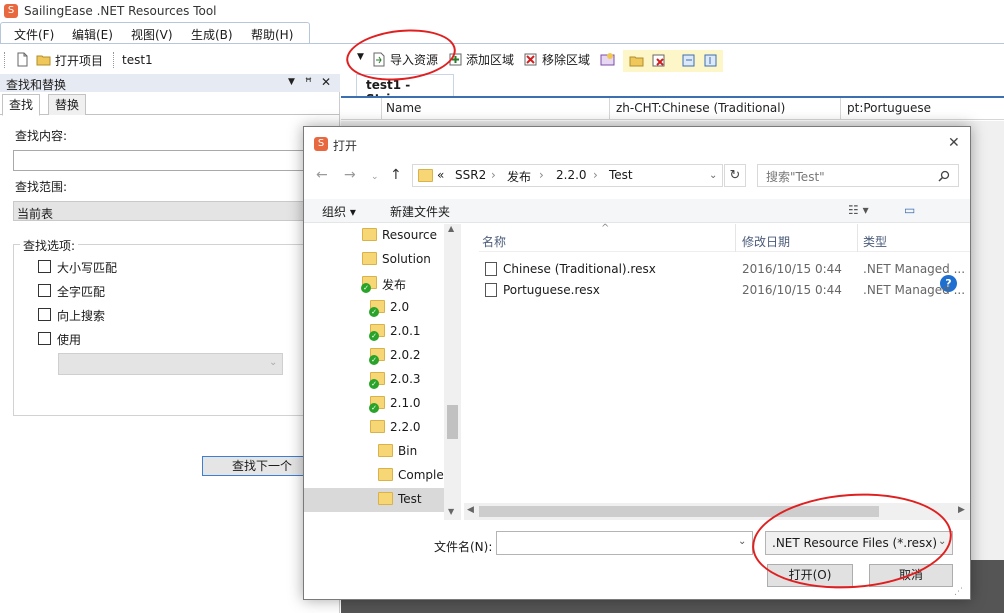 The width and height of the screenshot is (1004, 613). I want to click on column-pt: pt:Portuguese, so click(889, 108).